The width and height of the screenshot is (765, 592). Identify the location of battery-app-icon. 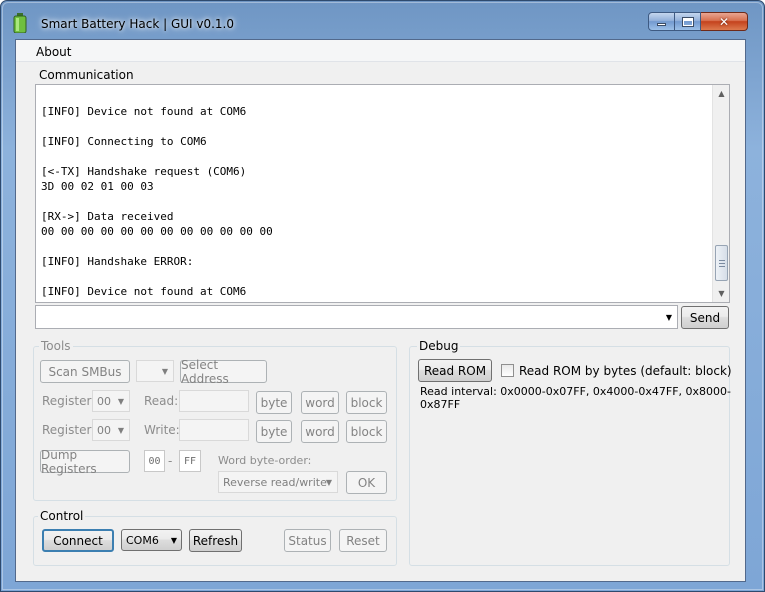
(20, 23).